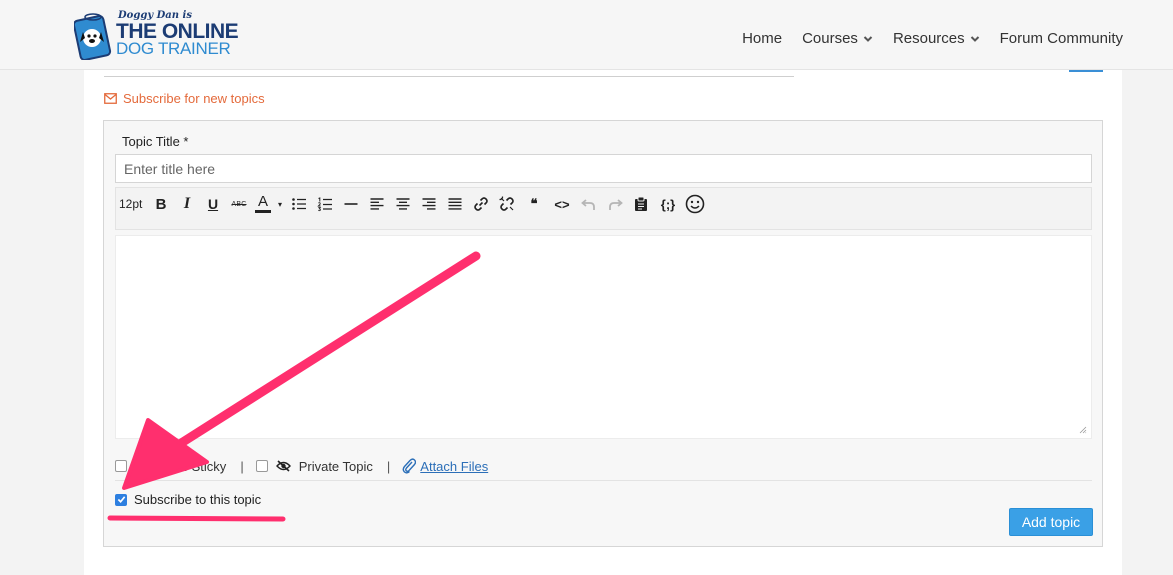  I want to click on align-center-icon, so click(403, 204).